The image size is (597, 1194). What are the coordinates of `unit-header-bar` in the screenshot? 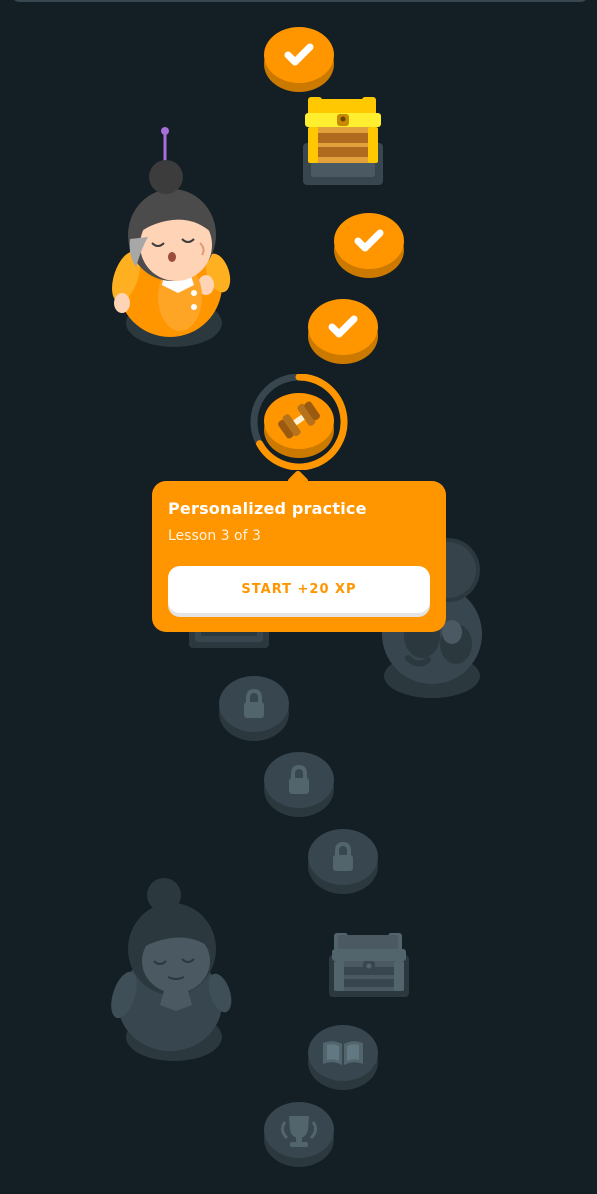 It's located at (300, 1).